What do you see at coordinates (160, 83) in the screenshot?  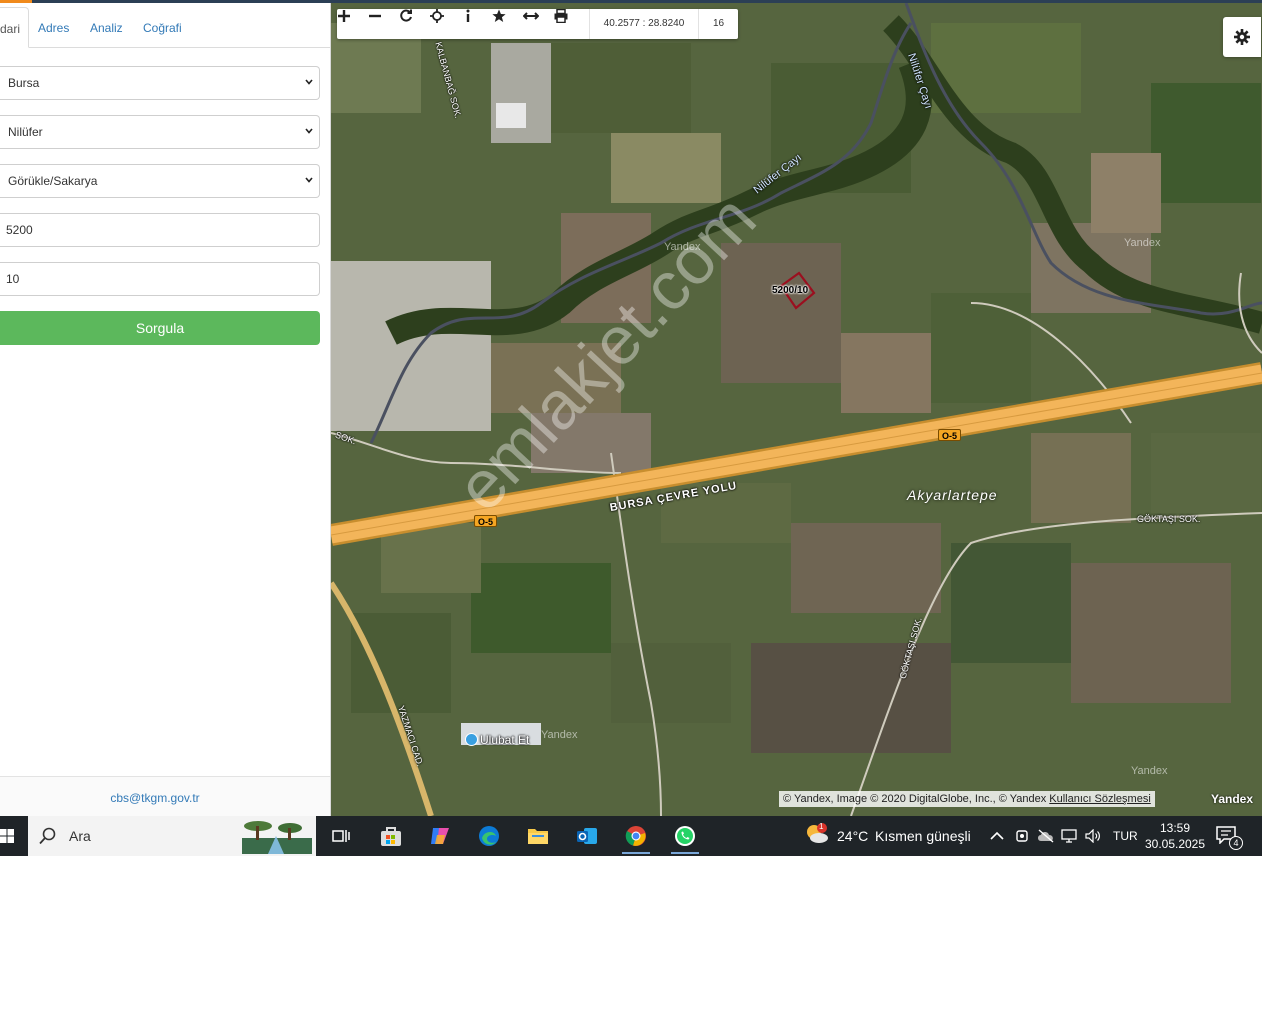 I see `province-select: Bursa` at bounding box center [160, 83].